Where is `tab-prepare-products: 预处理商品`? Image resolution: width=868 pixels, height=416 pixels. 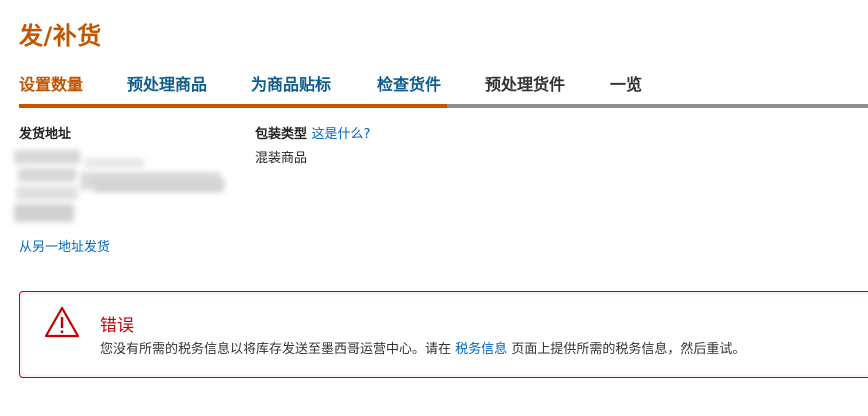 tab-prepare-products: 预处理商品 is located at coordinates (167, 83).